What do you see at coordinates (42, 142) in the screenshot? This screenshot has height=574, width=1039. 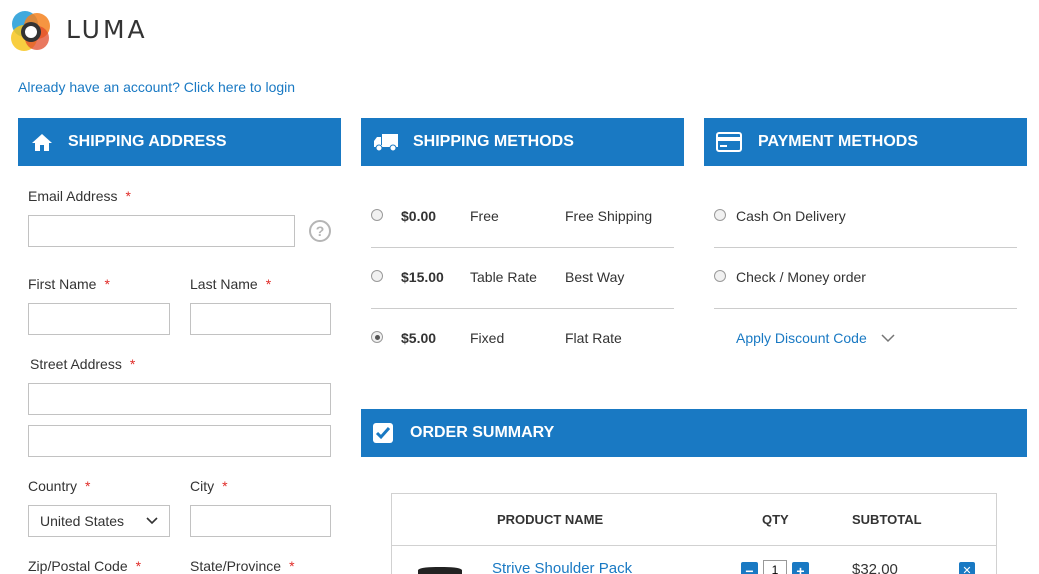 I see `home-icon` at bounding box center [42, 142].